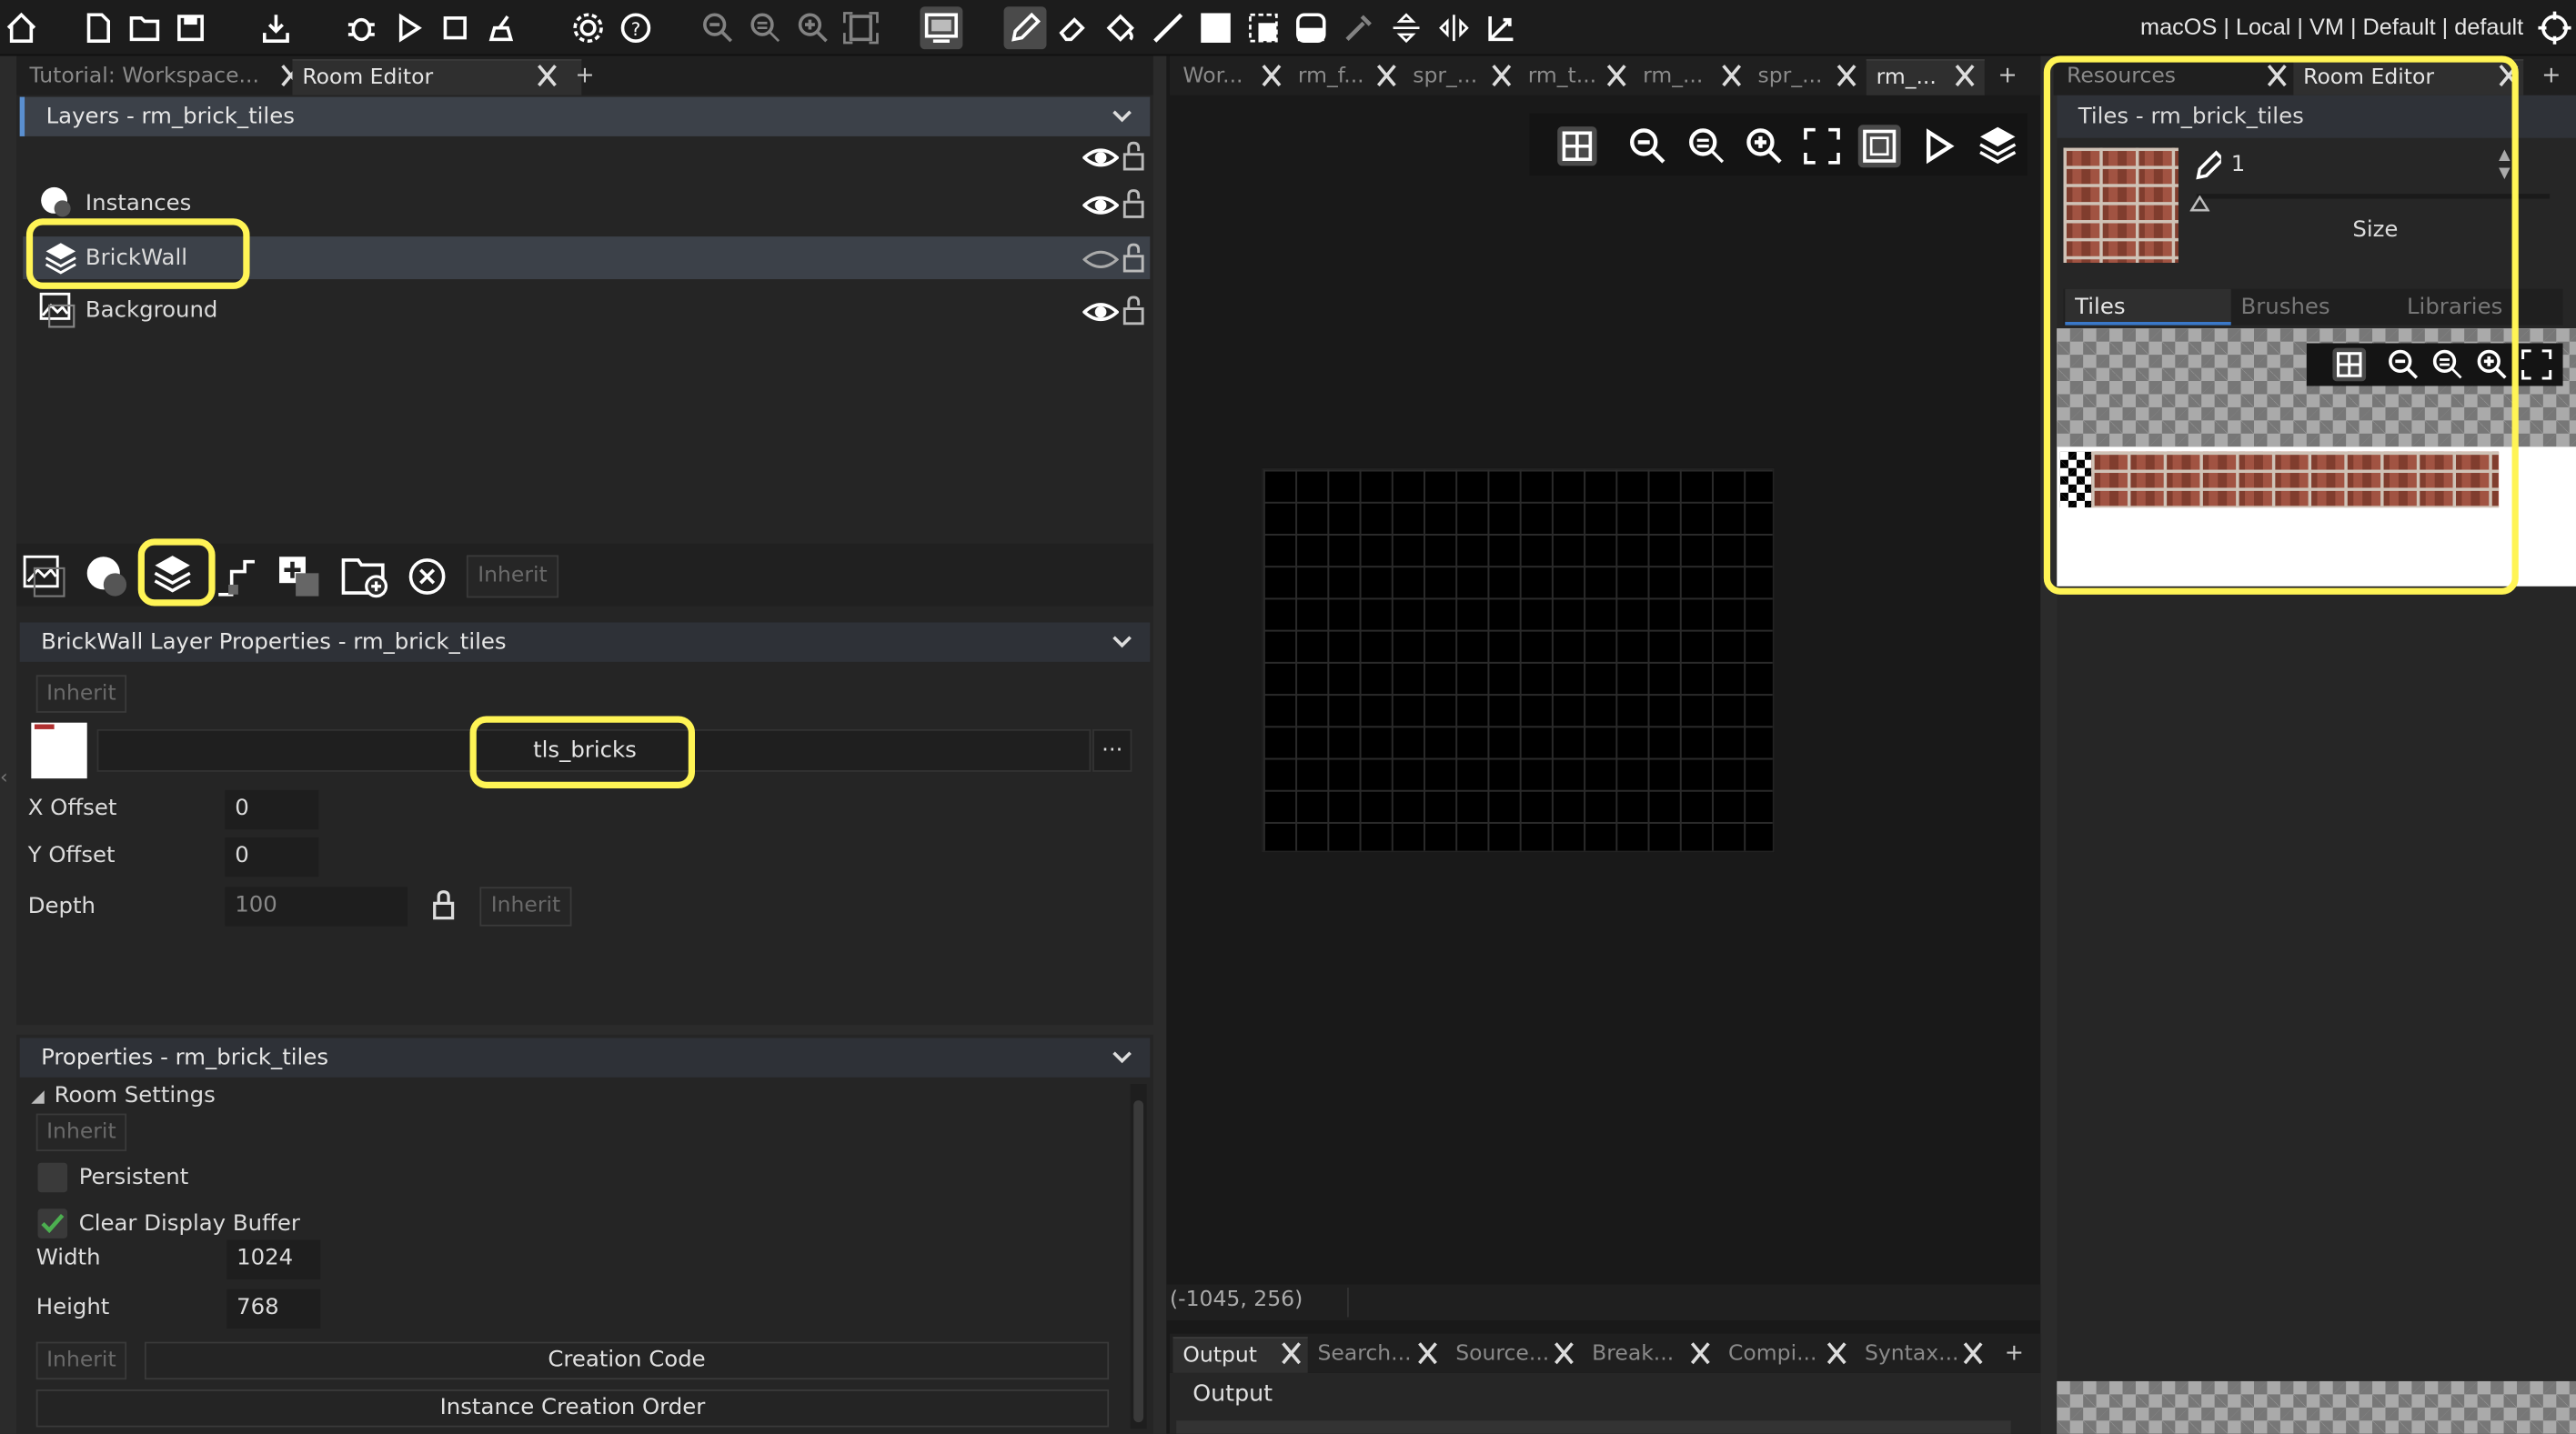  What do you see at coordinates (408, 27) in the screenshot?
I see `run-icon` at bounding box center [408, 27].